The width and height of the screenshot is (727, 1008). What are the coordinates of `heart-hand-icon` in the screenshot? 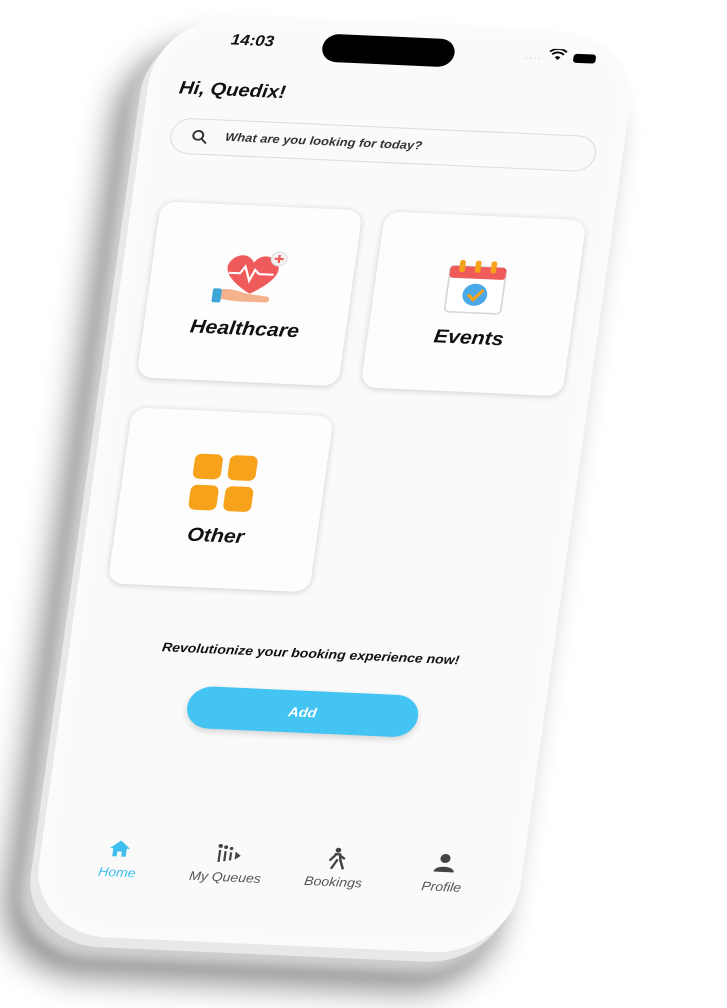 It's located at (251, 279).